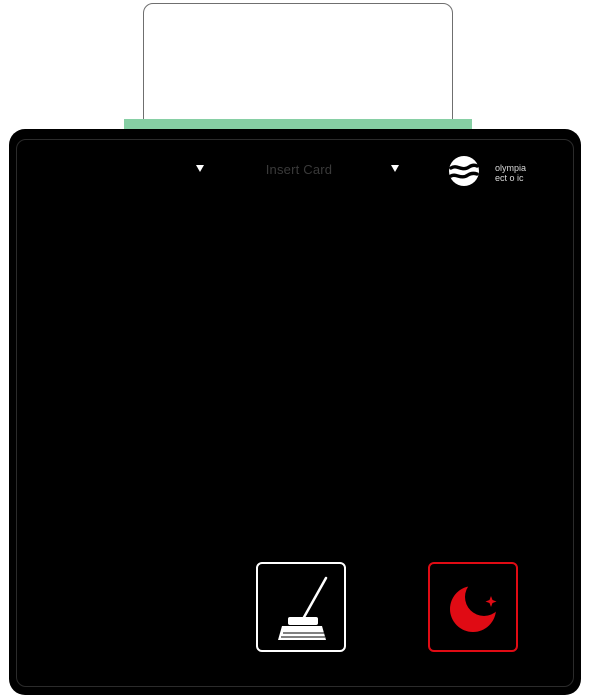 The height and width of the screenshot is (699, 589). I want to click on brand-line-2: ect o ic, so click(509, 178).